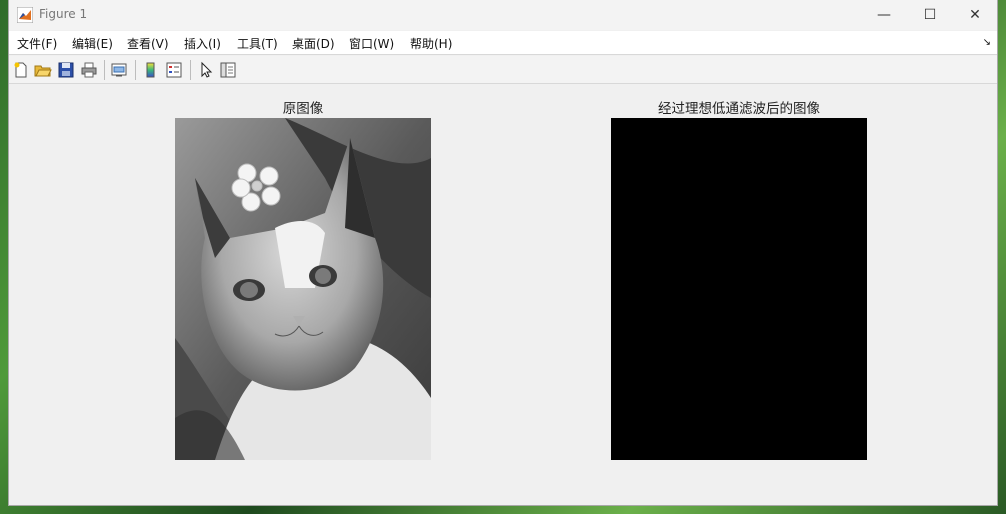 The width and height of the screenshot is (1006, 514). Describe the element at coordinates (174, 70) in the screenshot. I see `legend-icon` at that location.